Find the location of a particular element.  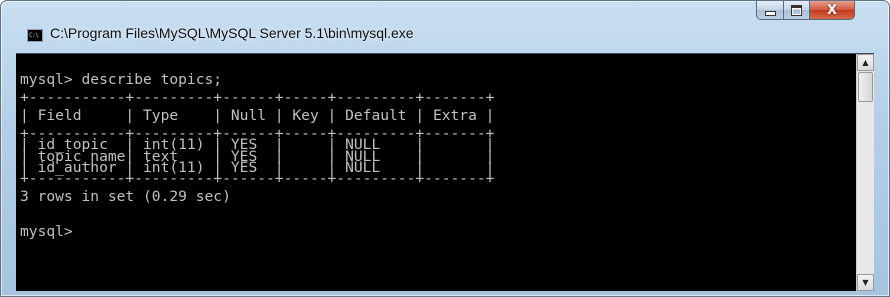

close-button: X is located at coordinates (832, 10).